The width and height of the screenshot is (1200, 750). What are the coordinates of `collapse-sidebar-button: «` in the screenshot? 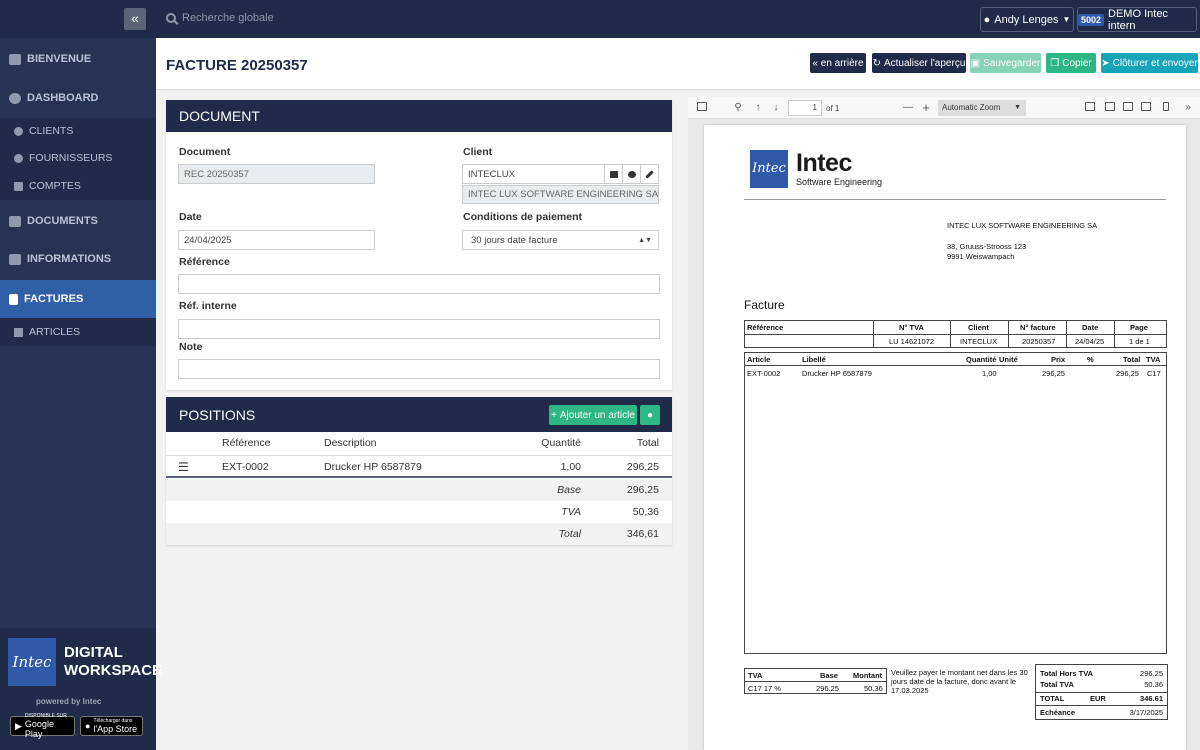 It's located at (135, 19).